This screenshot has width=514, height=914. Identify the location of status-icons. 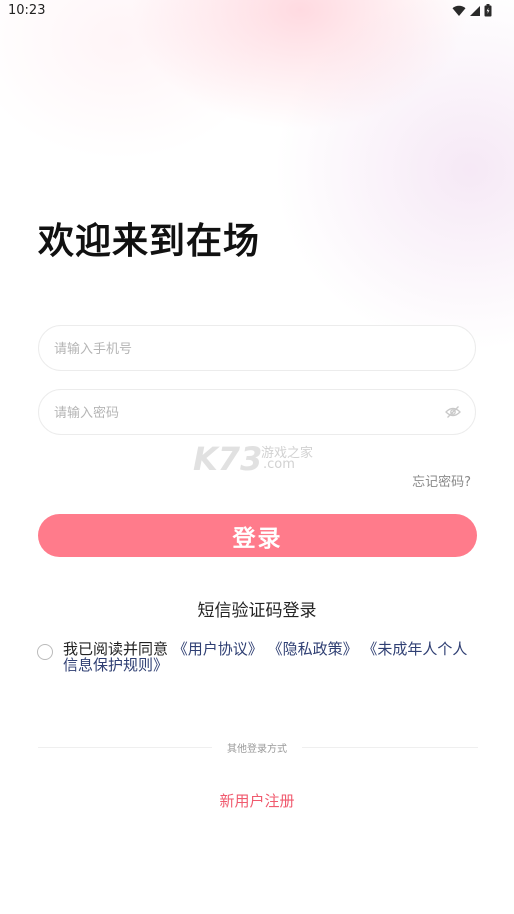
(472, 10).